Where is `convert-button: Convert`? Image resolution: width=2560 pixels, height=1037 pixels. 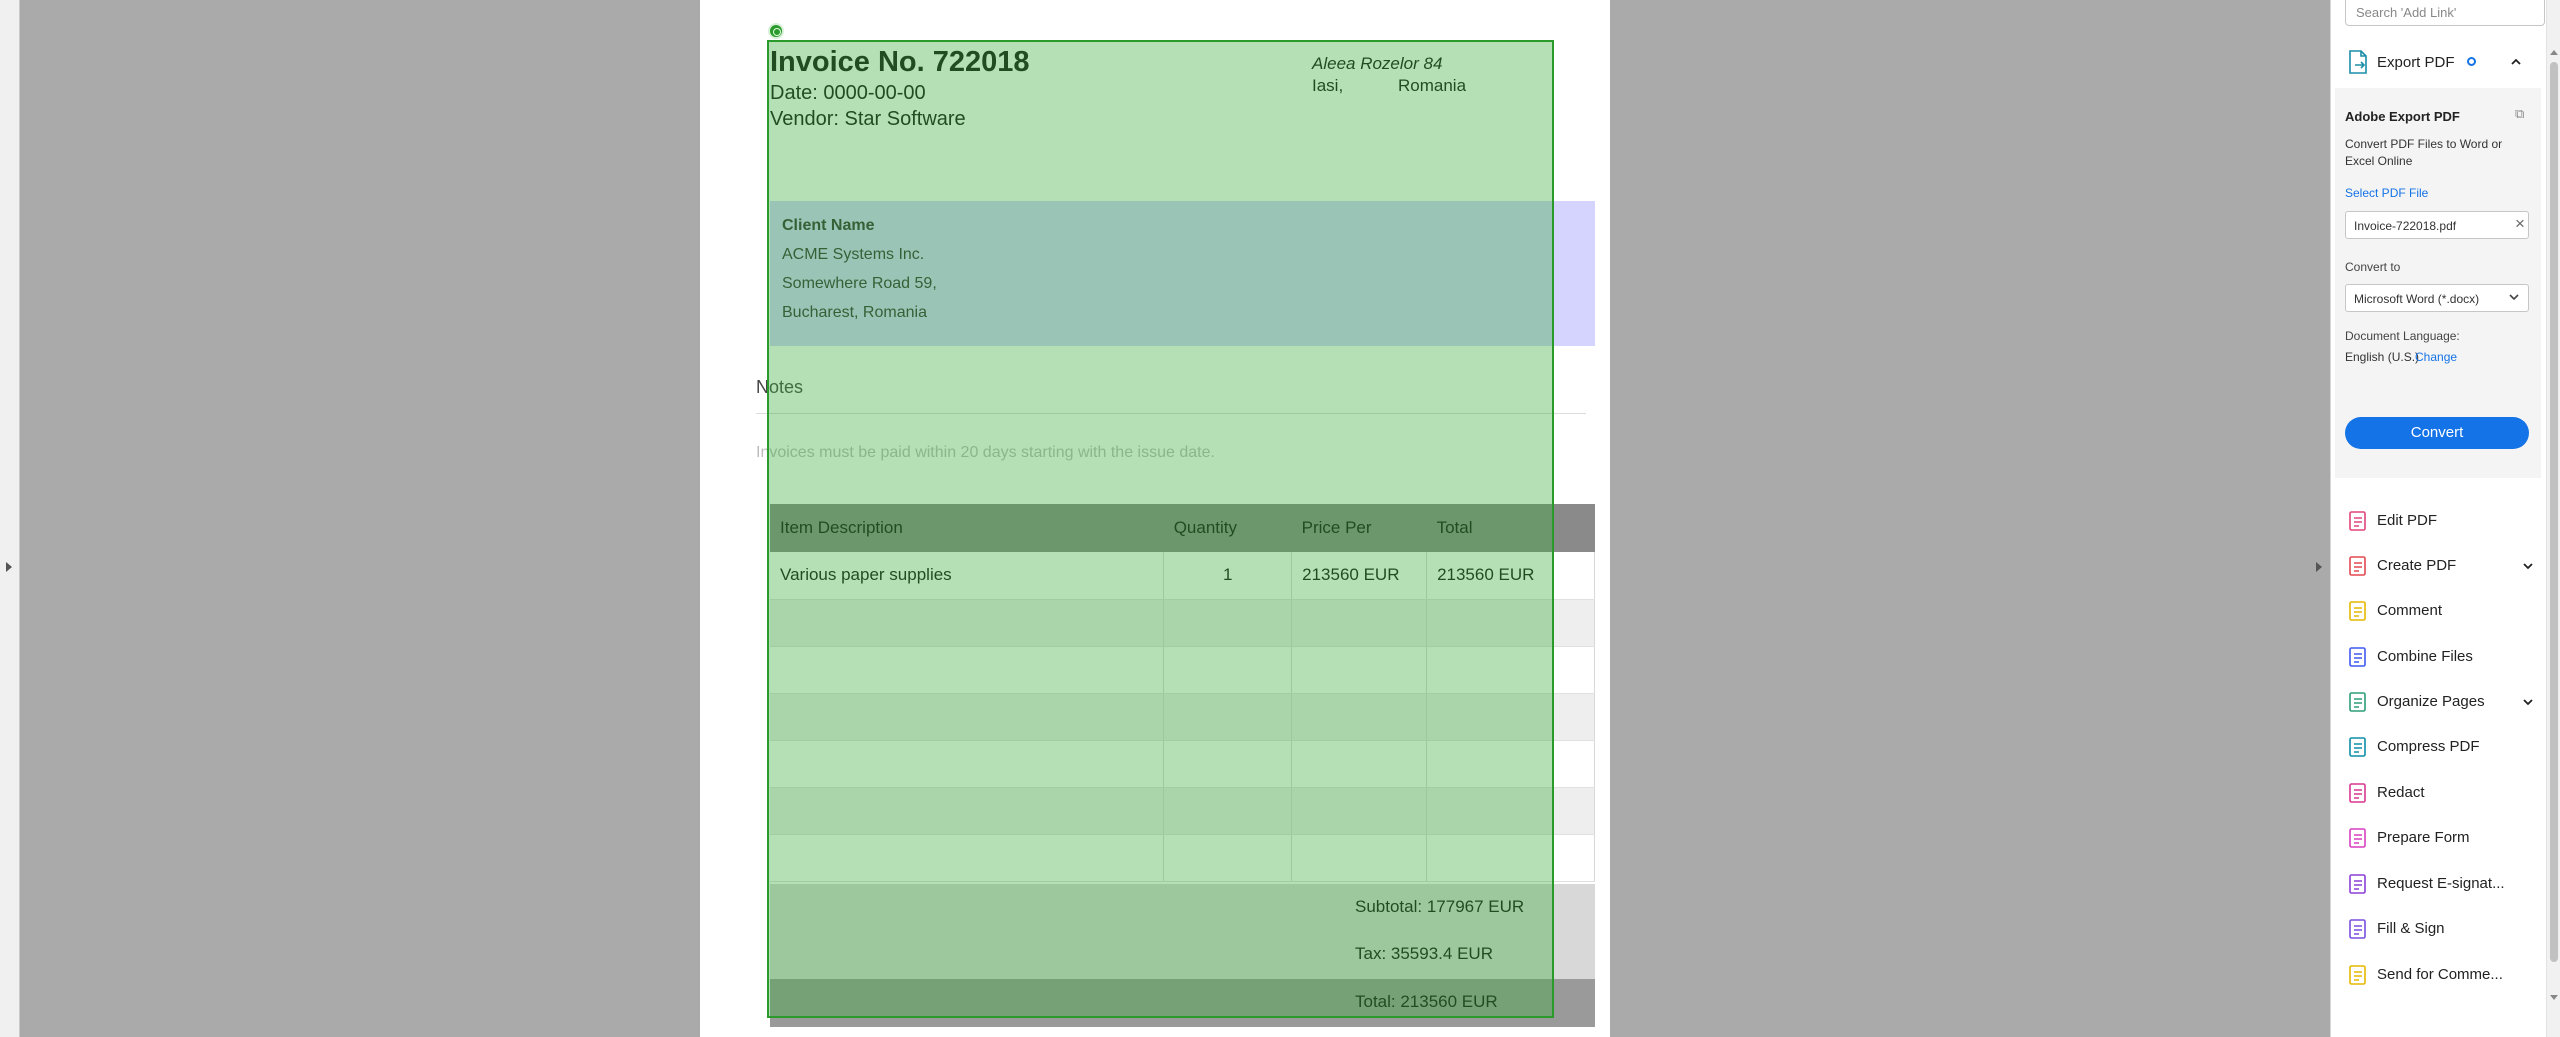
convert-button: Convert is located at coordinates (2437, 433).